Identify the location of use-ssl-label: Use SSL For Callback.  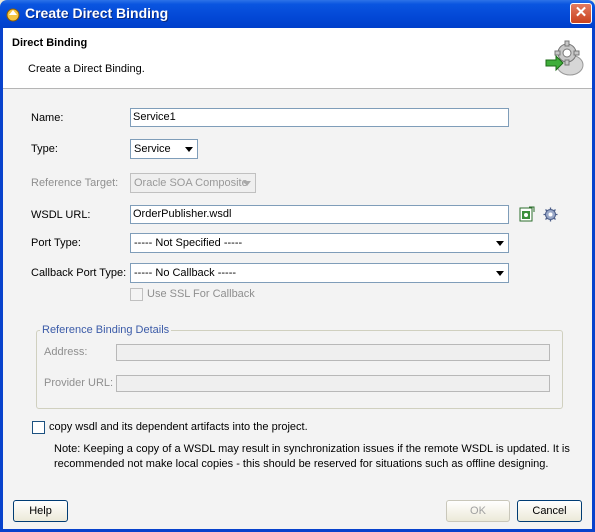
(201, 294).